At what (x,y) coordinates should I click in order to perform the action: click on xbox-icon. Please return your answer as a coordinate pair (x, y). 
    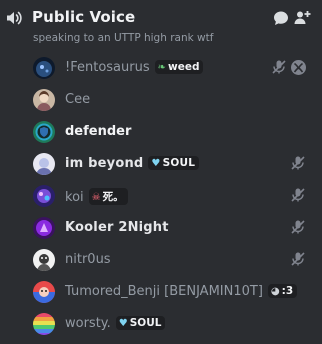
    Looking at the image, I should click on (298, 67).